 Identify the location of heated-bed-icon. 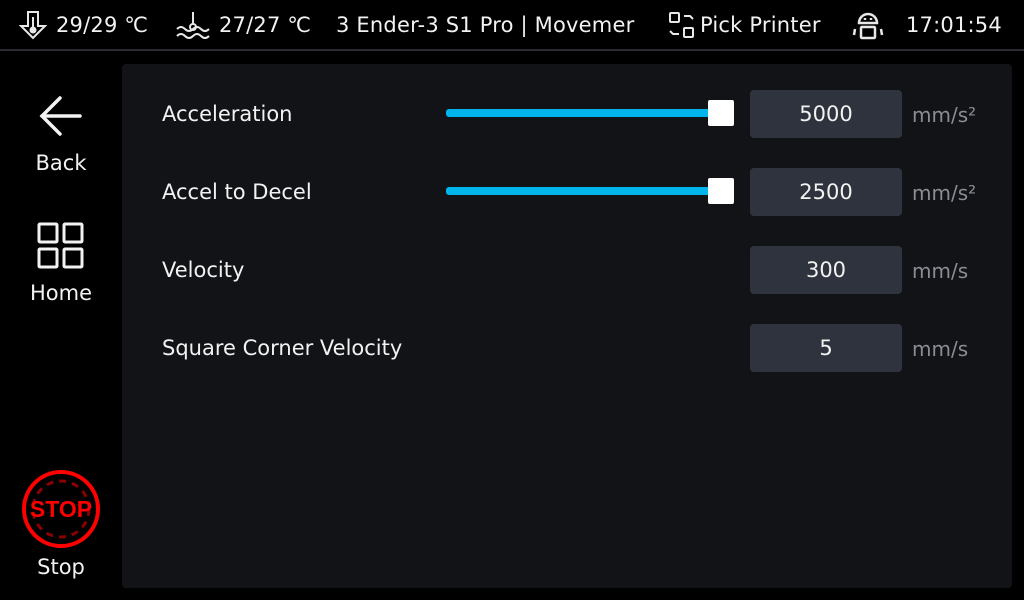
(193, 25).